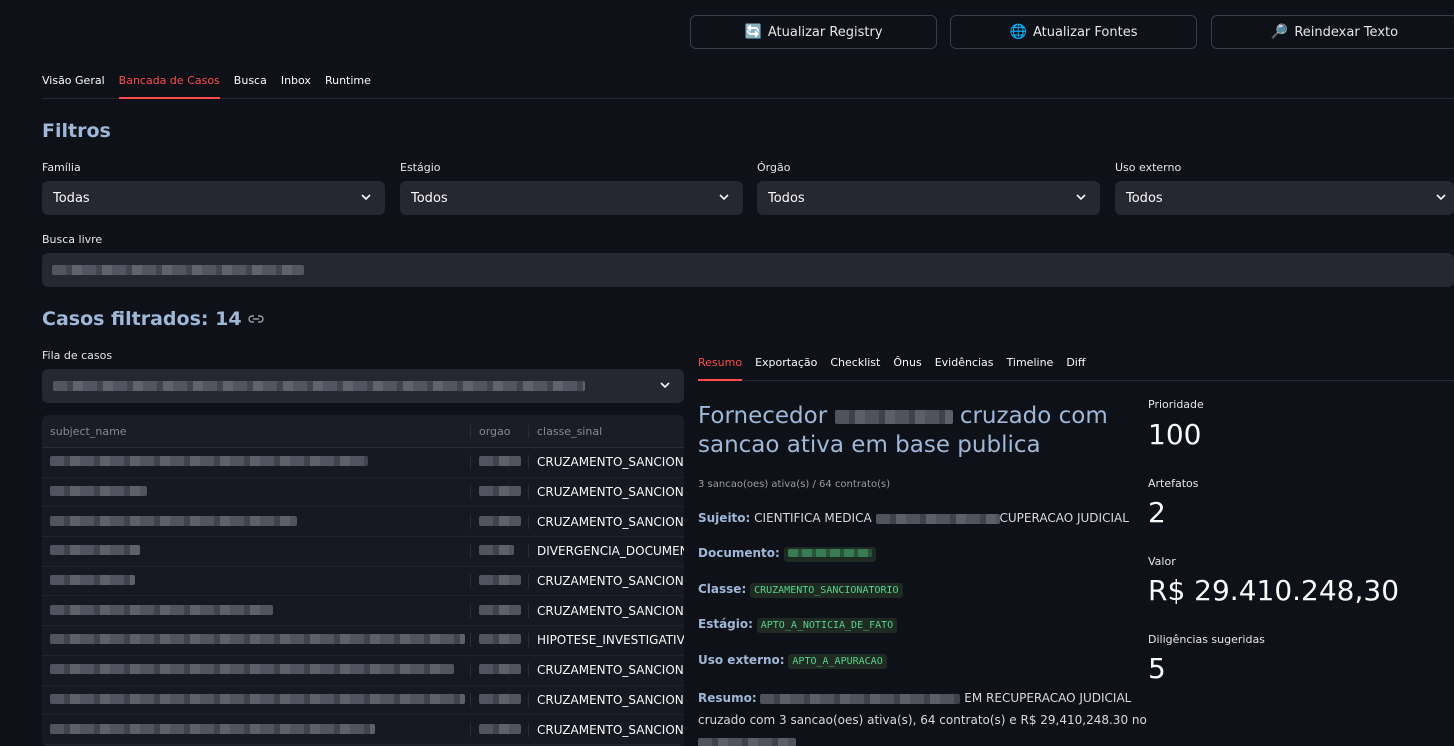 This screenshot has width=1454, height=746. I want to click on valor-value: R$ 29.410.248,30, so click(1274, 590).